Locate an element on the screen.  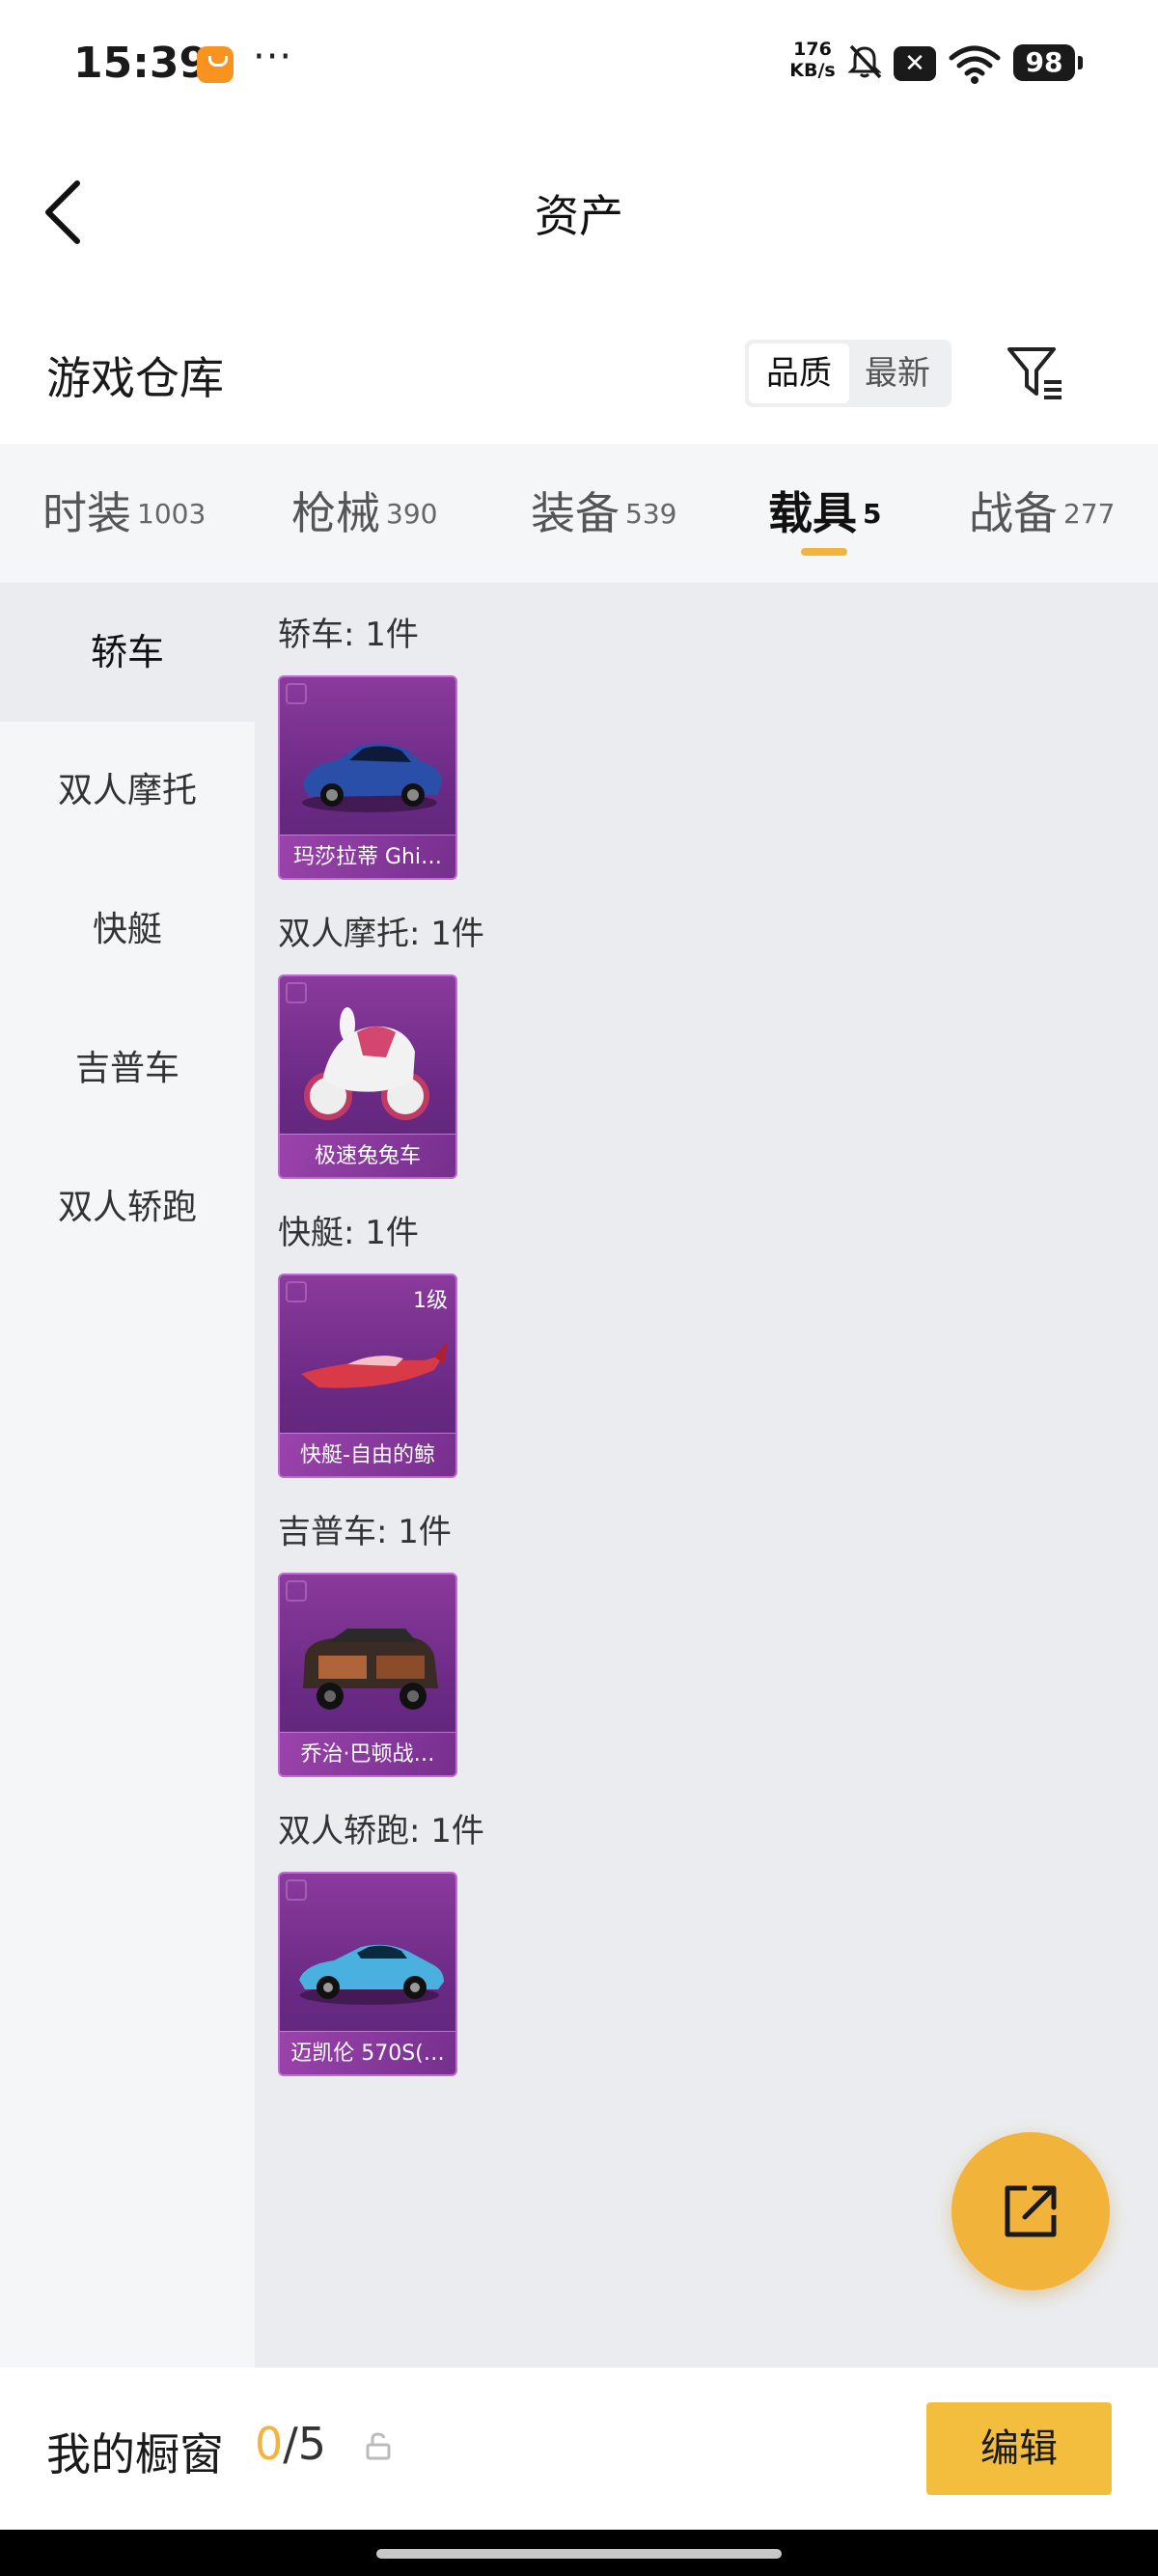
sidebar-item-sedan: 轿车 is located at coordinates (127, 652).